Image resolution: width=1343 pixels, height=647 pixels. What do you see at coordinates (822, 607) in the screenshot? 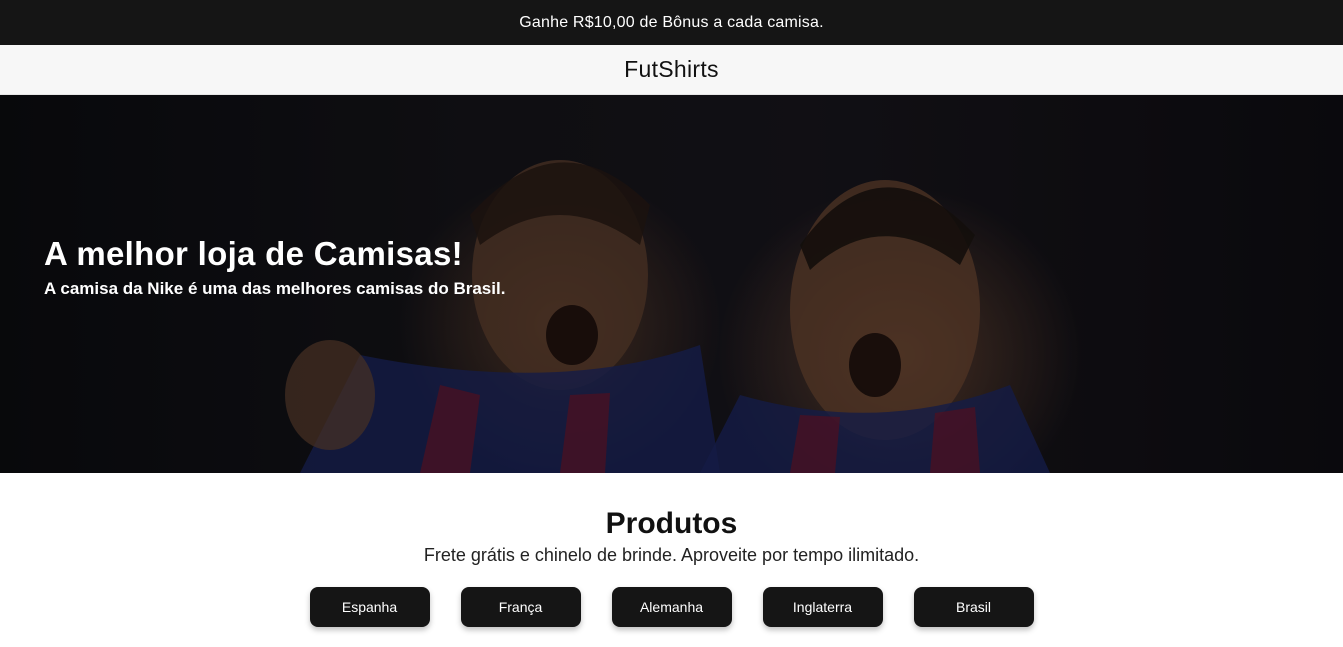
I see `country-button-inglaterra: Inglaterra` at bounding box center [822, 607].